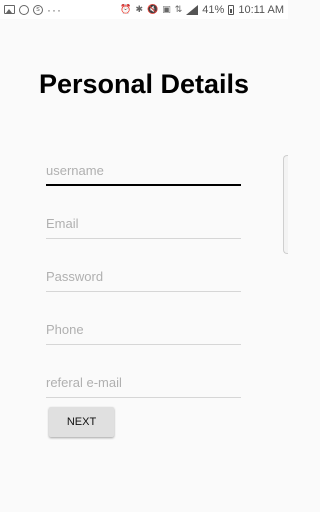  What do you see at coordinates (213, 9) in the screenshot?
I see `battery-percent: 41%` at bounding box center [213, 9].